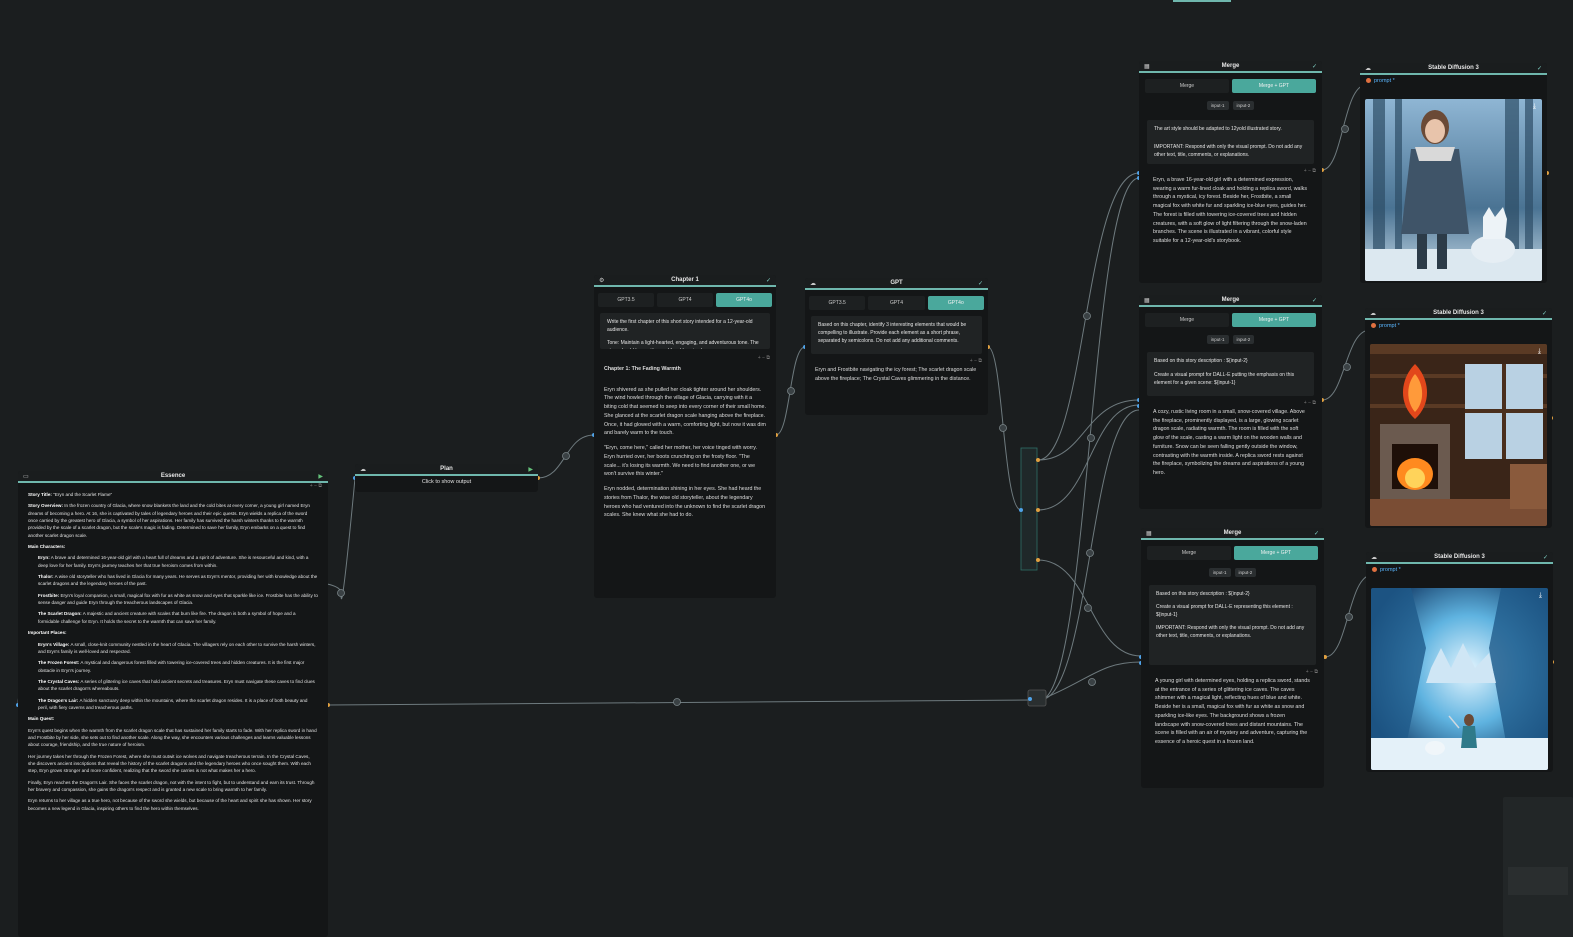  What do you see at coordinates (46, 577) in the screenshot?
I see `char-name: Thalor:` at bounding box center [46, 577].